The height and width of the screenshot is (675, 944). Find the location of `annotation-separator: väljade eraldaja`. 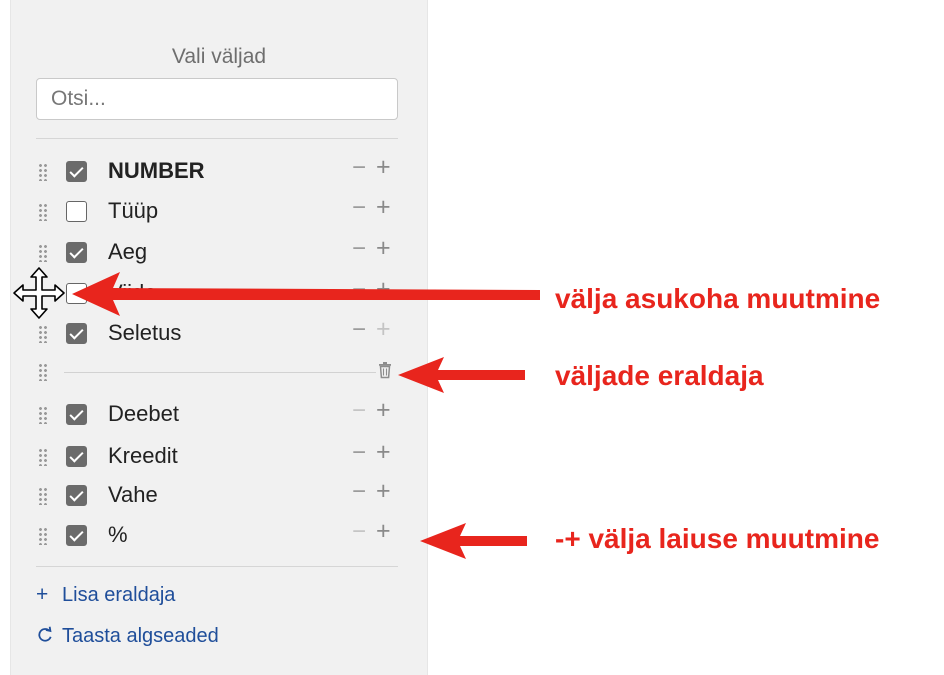

annotation-separator: väljade eraldaja is located at coordinates (659, 375).